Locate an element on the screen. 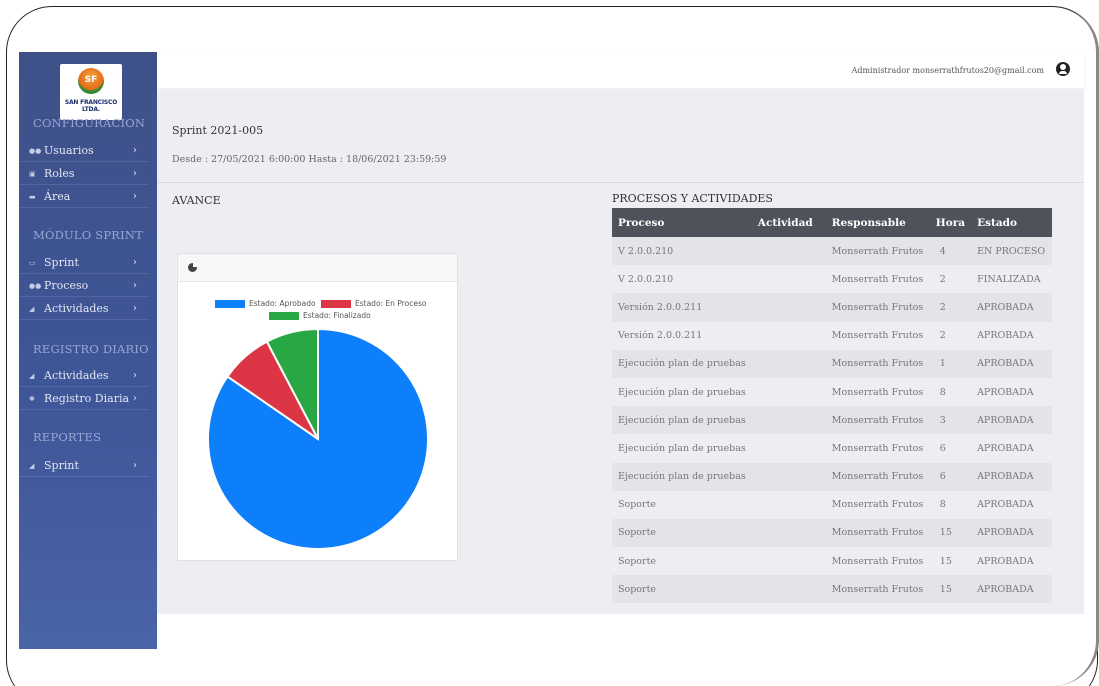 This screenshot has height=686, width=1099. company-logo: SF SAN FRANCISCO LTDA. is located at coordinates (91, 92).